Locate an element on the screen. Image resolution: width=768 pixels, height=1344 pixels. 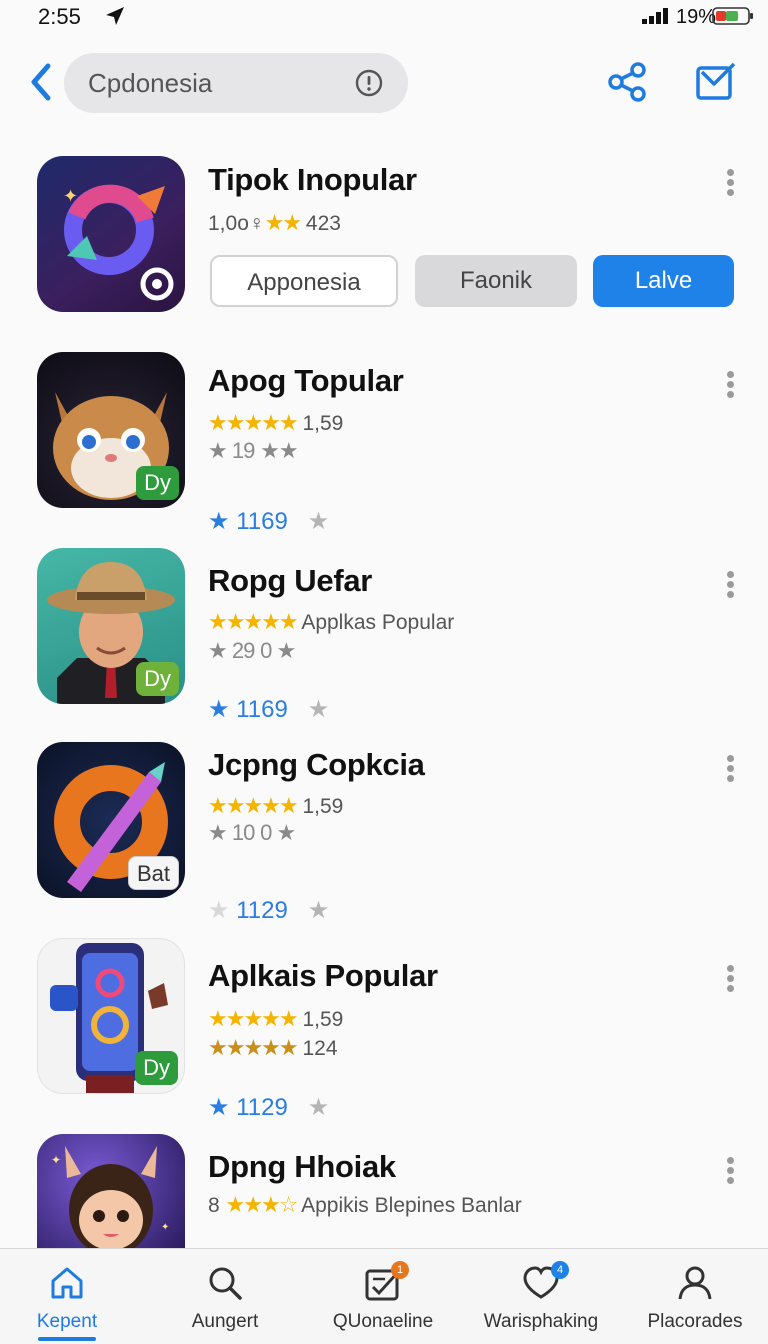
stats-suffix: 423 is located at coordinates (323, 223).